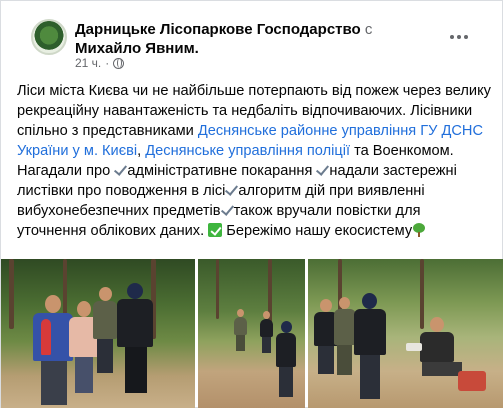 The image size is (503, 408). Describe the element at coordinates (88, 63) in the screenshot. I see `post-timestamp: 21 ч.` at that location.